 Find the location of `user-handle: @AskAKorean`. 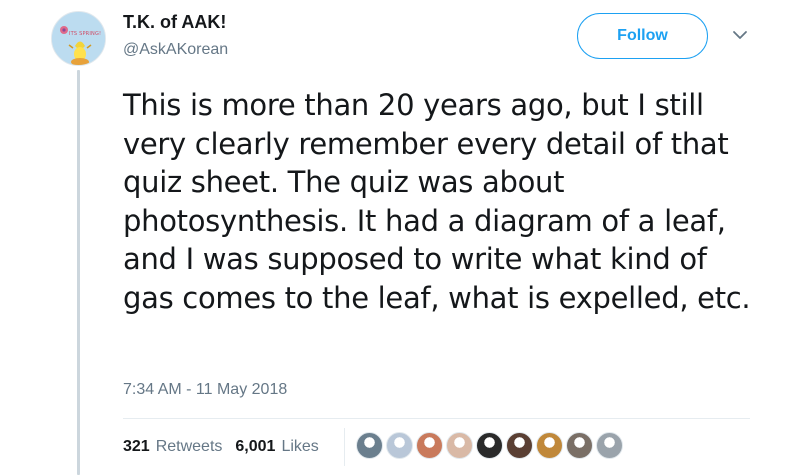

user-handle: @AskAKorean is located at coordinates (175, 50).